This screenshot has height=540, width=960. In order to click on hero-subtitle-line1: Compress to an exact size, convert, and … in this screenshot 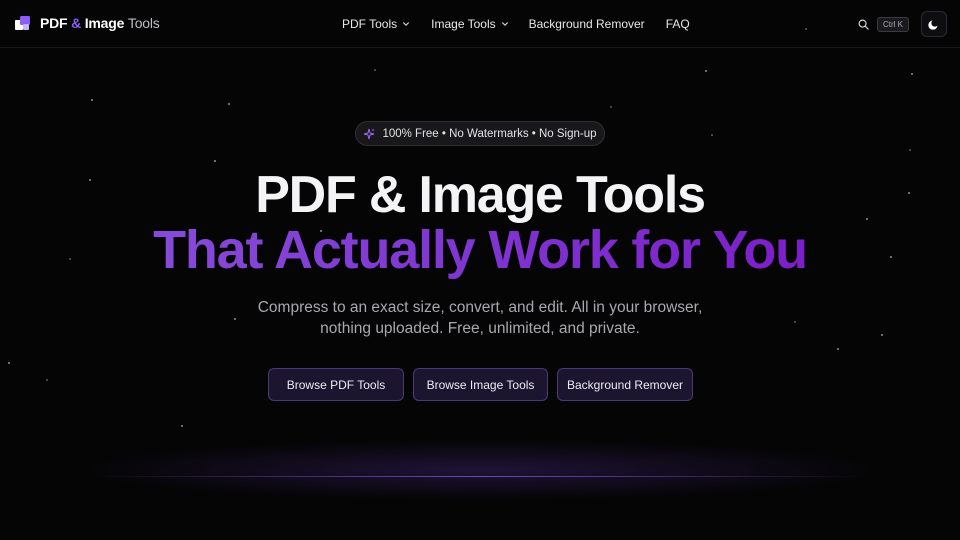, I will do `click(480, 307)`.